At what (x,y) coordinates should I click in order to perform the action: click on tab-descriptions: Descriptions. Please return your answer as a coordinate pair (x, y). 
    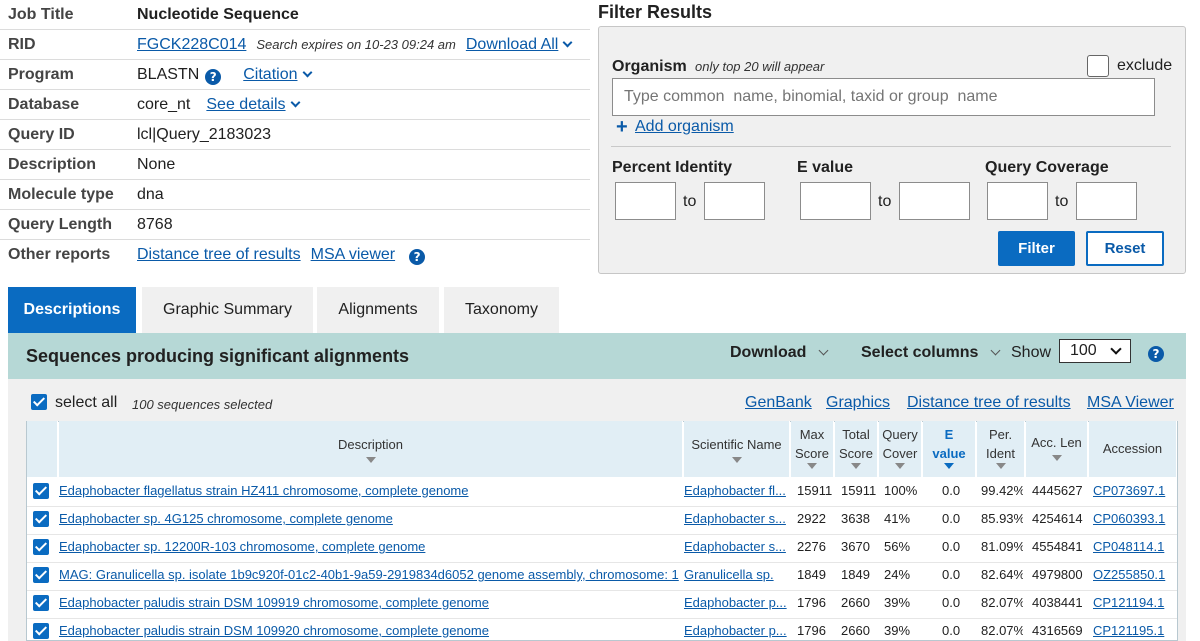
    Looking at the image, I should click on (72, 310).